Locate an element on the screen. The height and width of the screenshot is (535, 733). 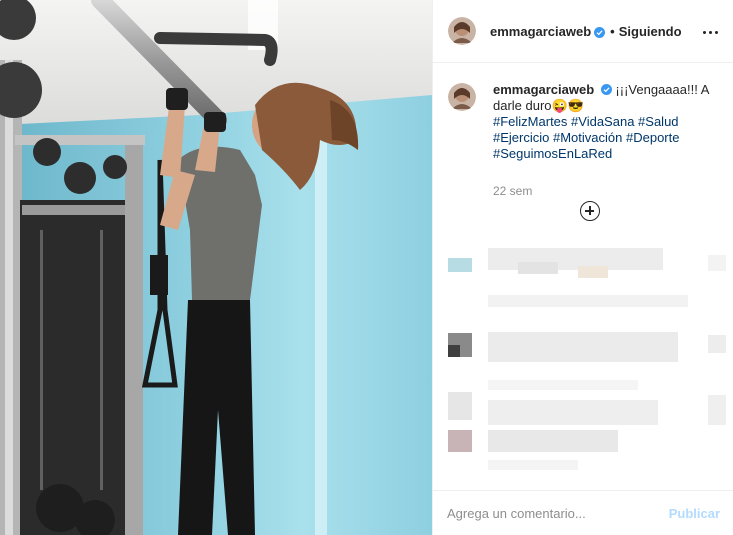
caption-username: emmagarciaweb is located at coordinates (543, 89).